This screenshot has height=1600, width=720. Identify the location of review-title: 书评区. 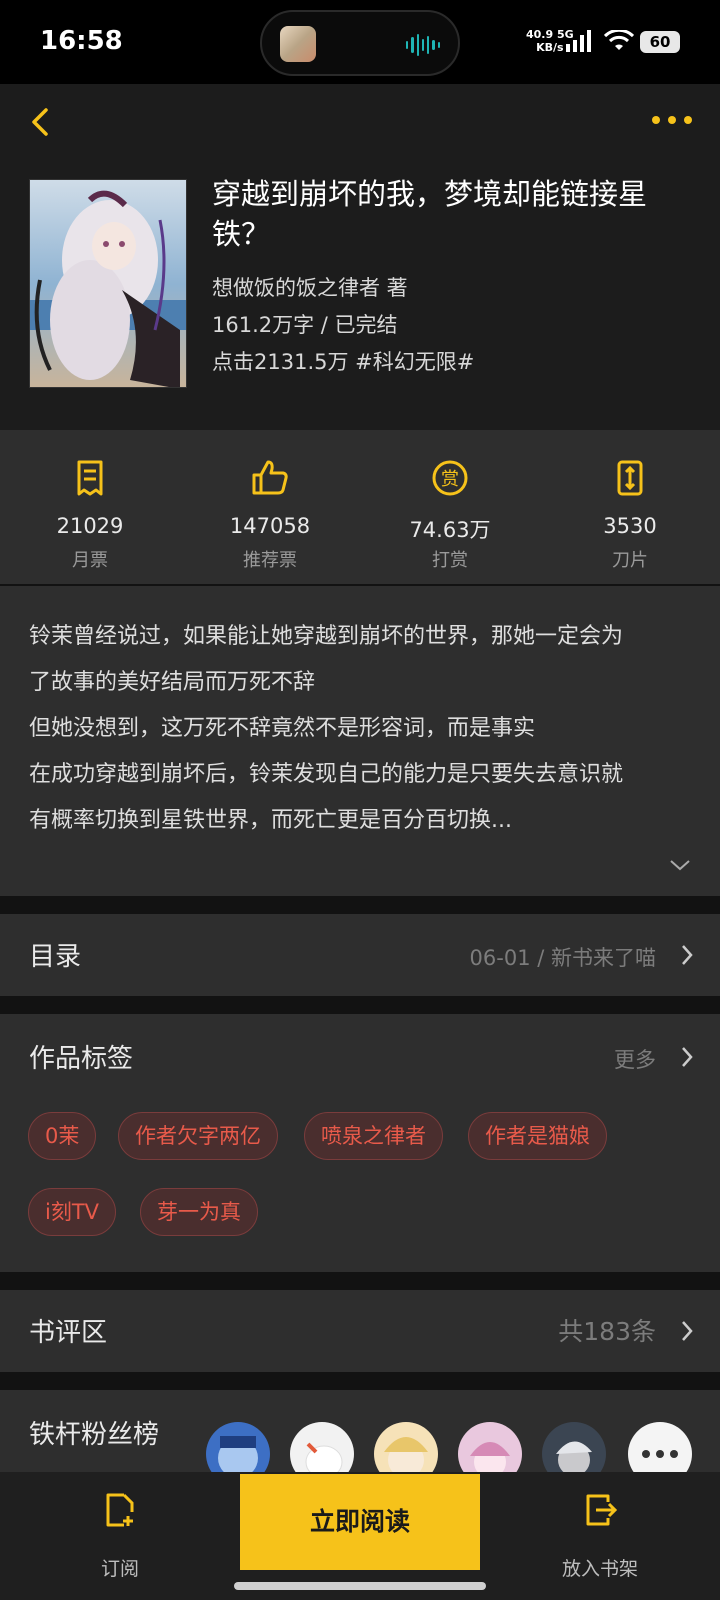
(68, 1333).